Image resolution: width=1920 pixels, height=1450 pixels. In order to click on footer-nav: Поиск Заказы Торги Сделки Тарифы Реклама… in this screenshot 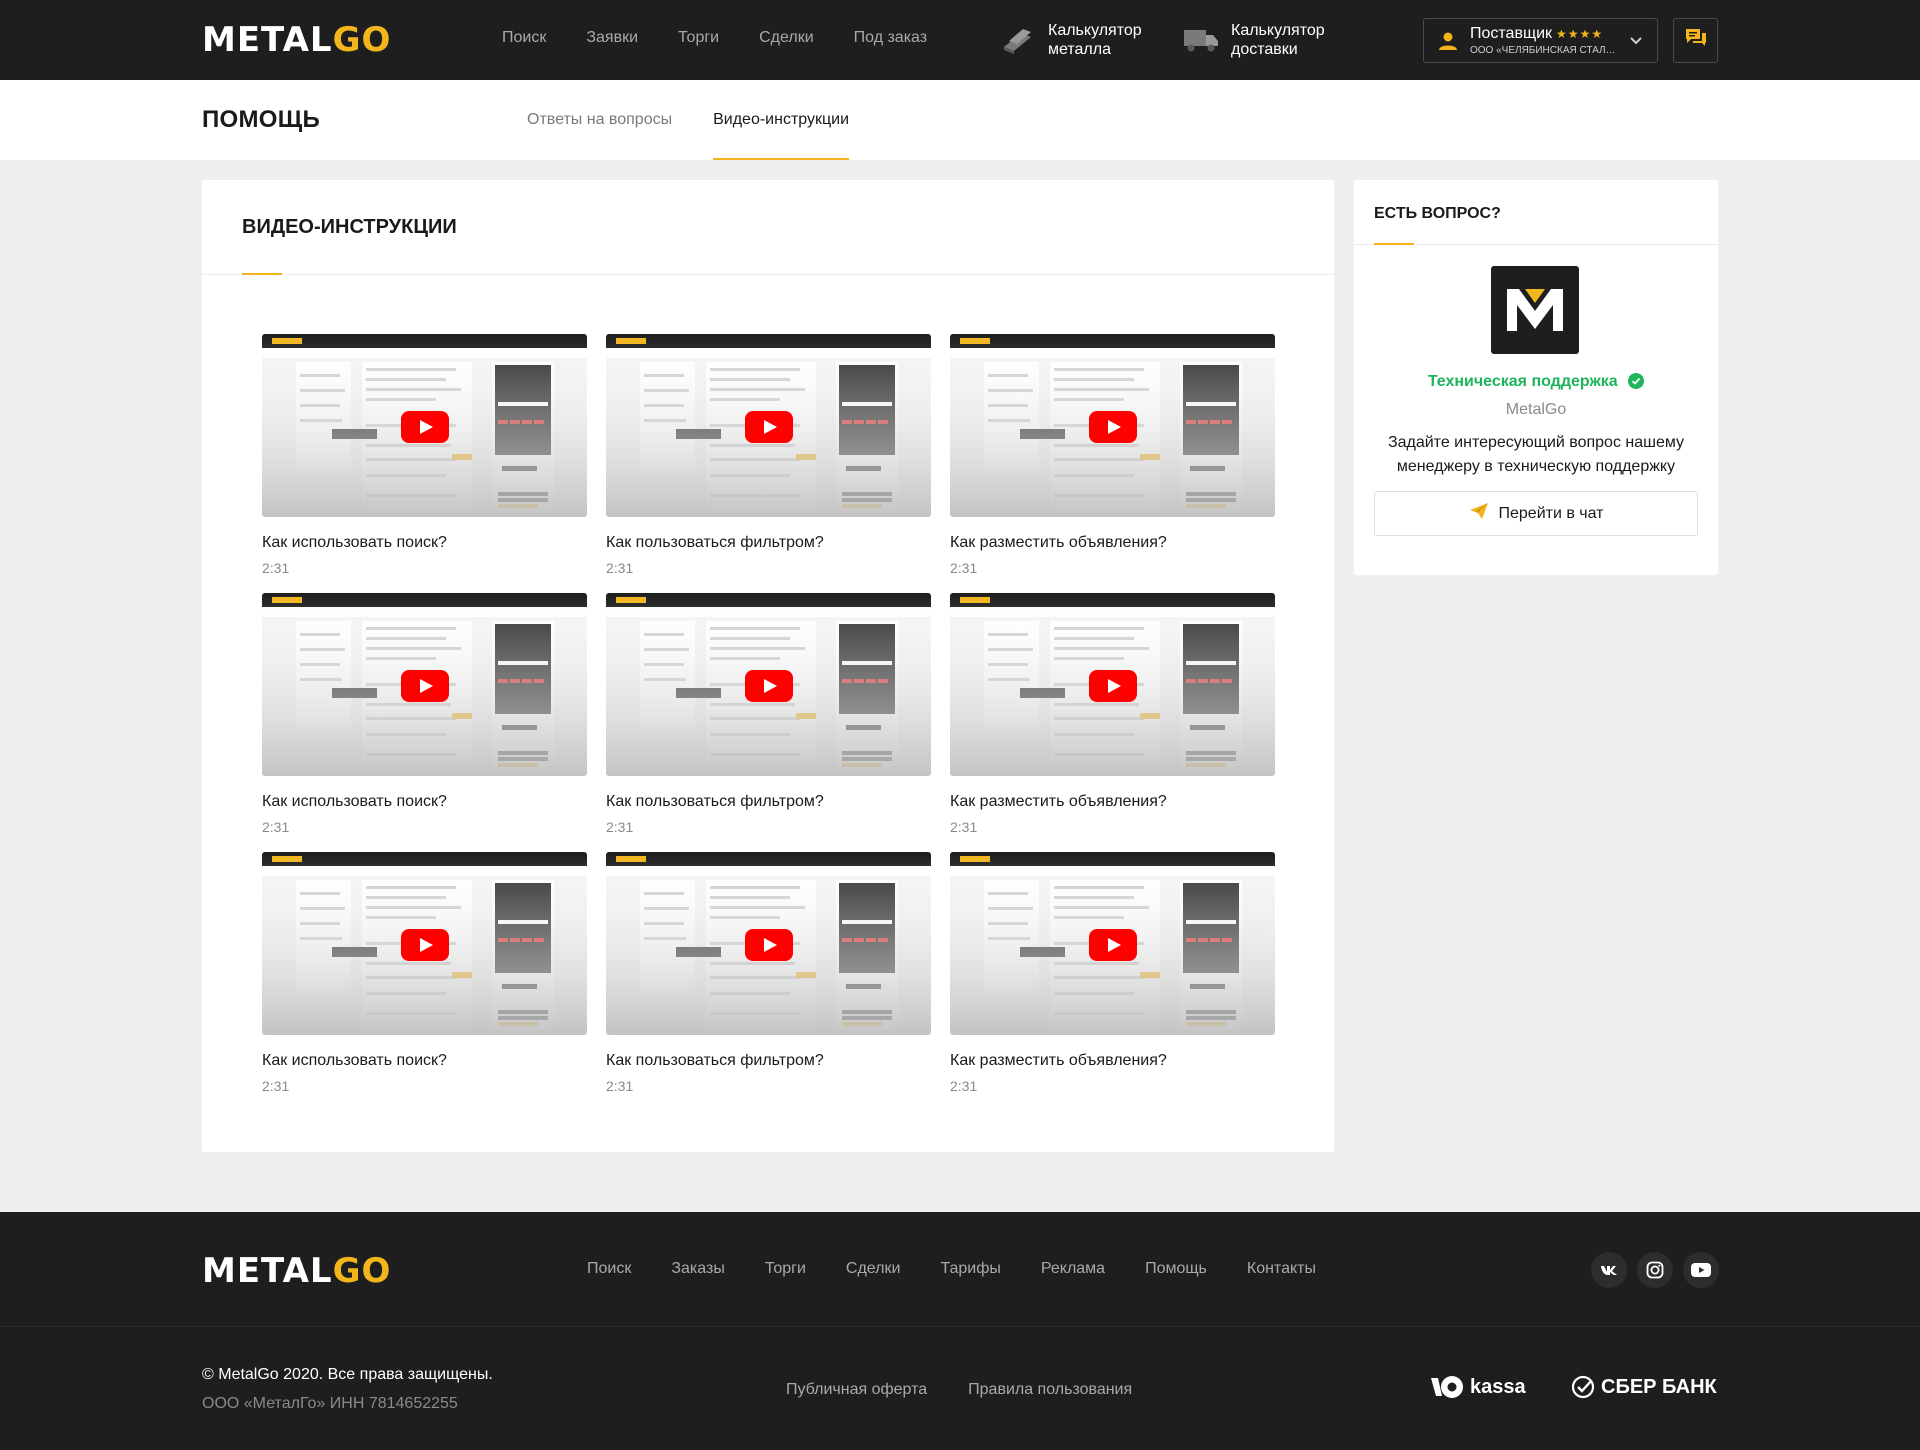, I will do `click(951, 1269)`.